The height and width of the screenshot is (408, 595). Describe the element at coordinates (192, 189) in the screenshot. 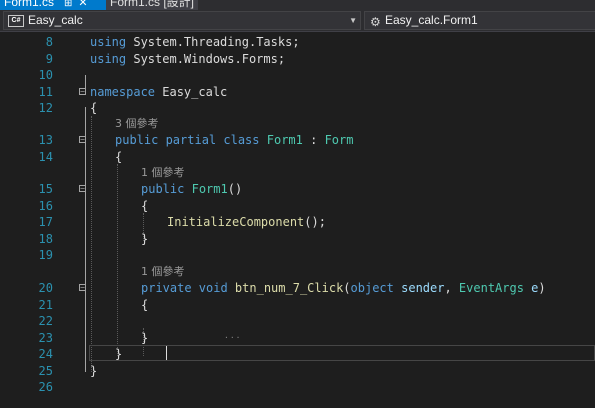

I see `code-text: public Form1()` at that location.